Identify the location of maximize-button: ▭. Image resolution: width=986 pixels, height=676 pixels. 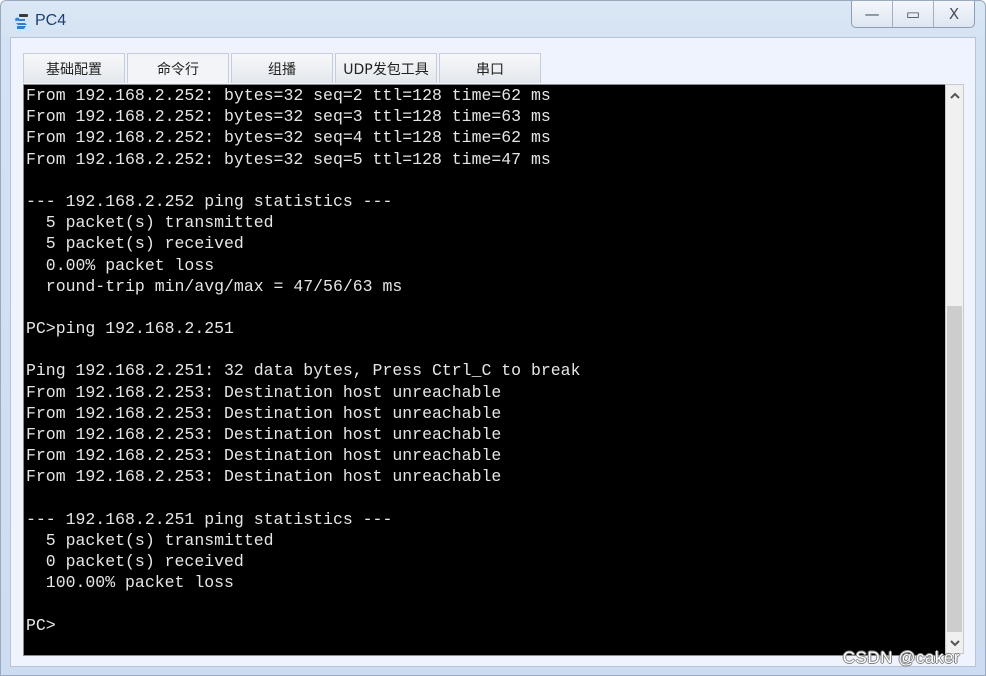
(912, 14).